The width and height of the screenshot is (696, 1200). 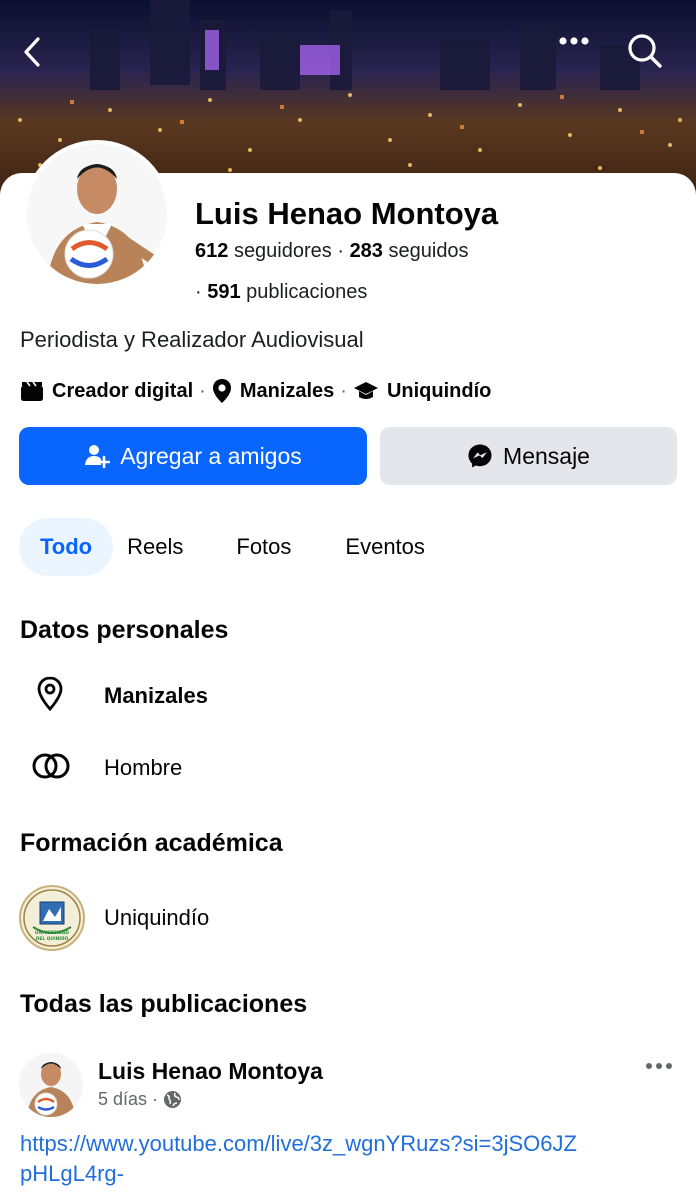 What do you see at coordinates (439, 390) in the screenshot?
I see `education-label: Uniquindío` at bounding box center [439, 390].